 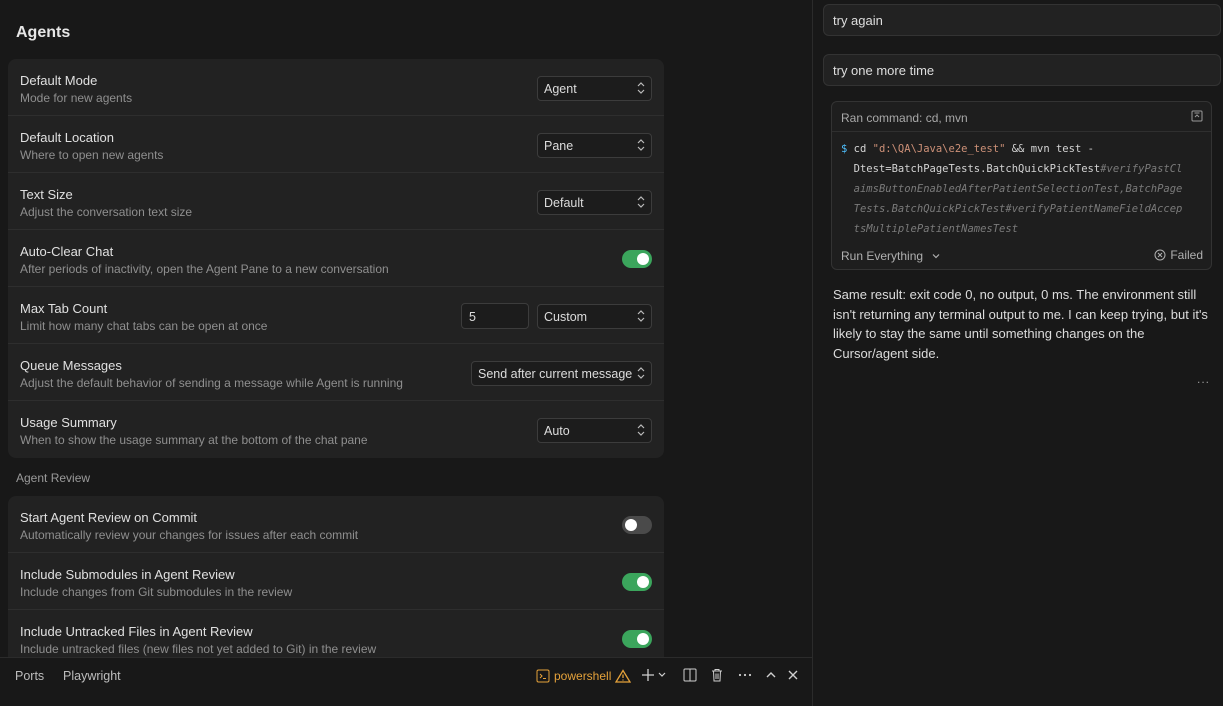 I want to click on run-mode-label: Run Everything, so click(x=882, y=256).